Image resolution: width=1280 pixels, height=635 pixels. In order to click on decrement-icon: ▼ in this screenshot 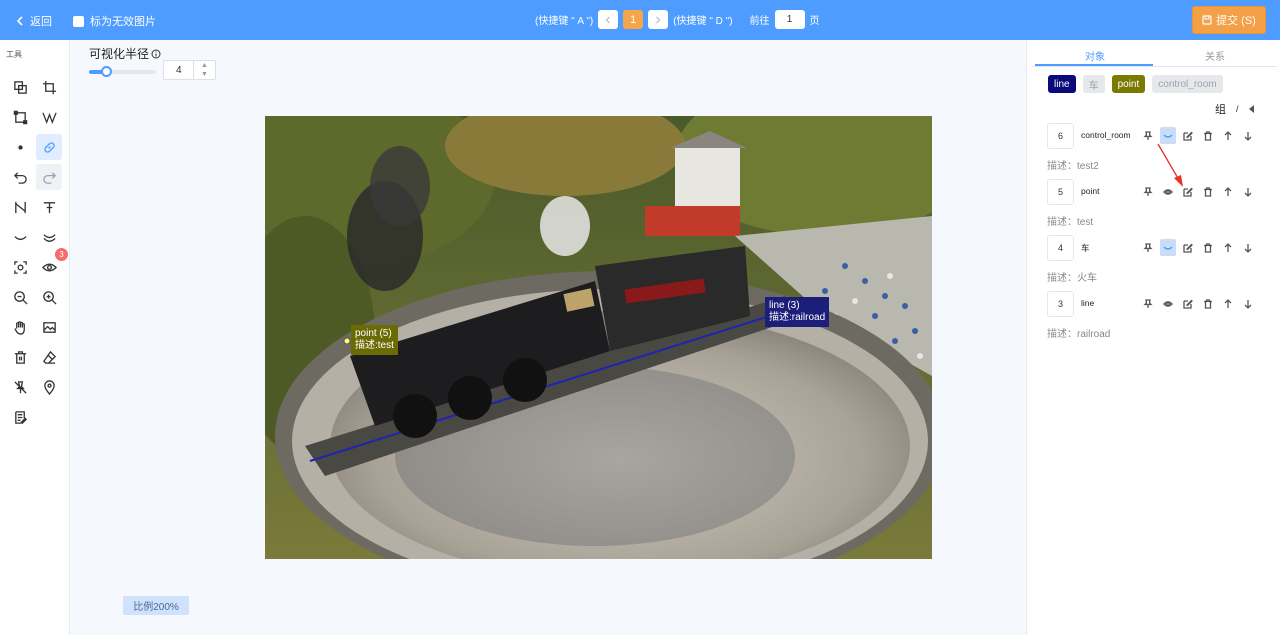, I will do `click(204, 74)`.